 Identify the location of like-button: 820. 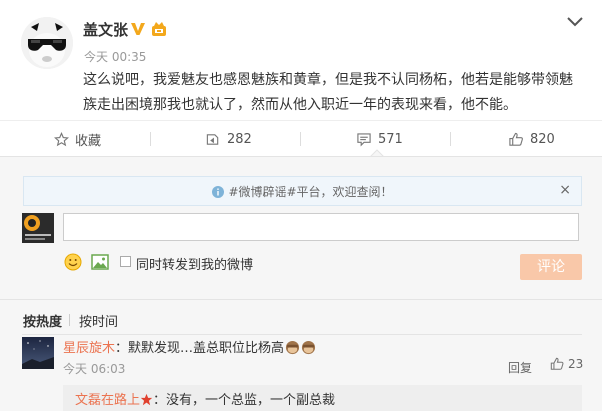
(531, 139).